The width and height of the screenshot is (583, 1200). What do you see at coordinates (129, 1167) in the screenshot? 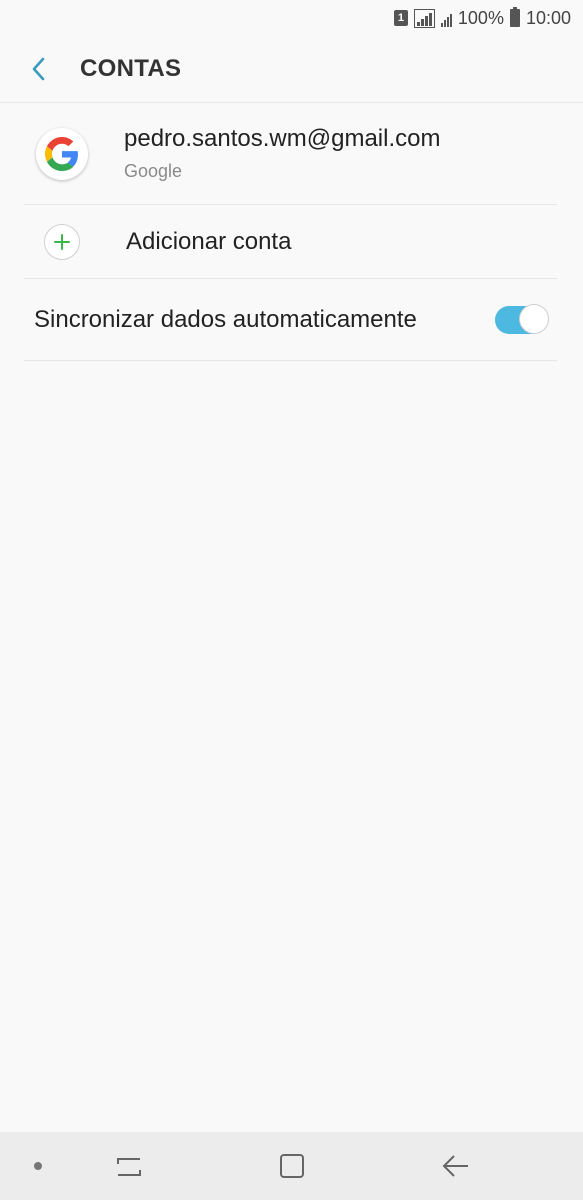
I see `recents-icon` at bounding box center [129, 1167].